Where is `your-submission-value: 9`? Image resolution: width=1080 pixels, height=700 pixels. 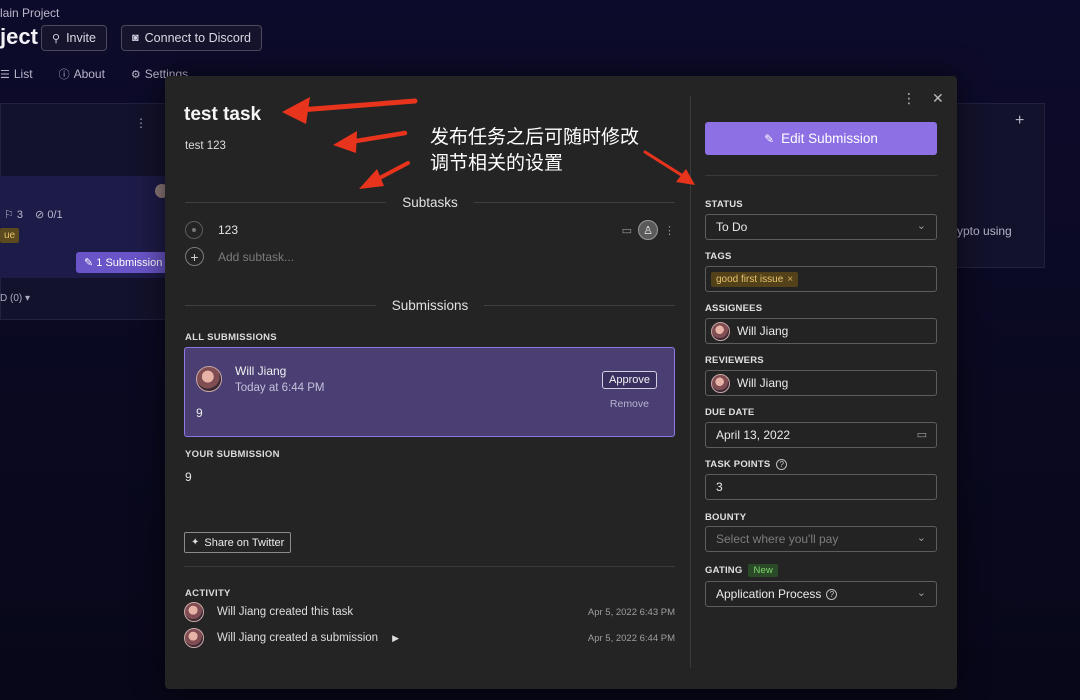
your-submission-value: 9 is located at coordinates (188, 477).